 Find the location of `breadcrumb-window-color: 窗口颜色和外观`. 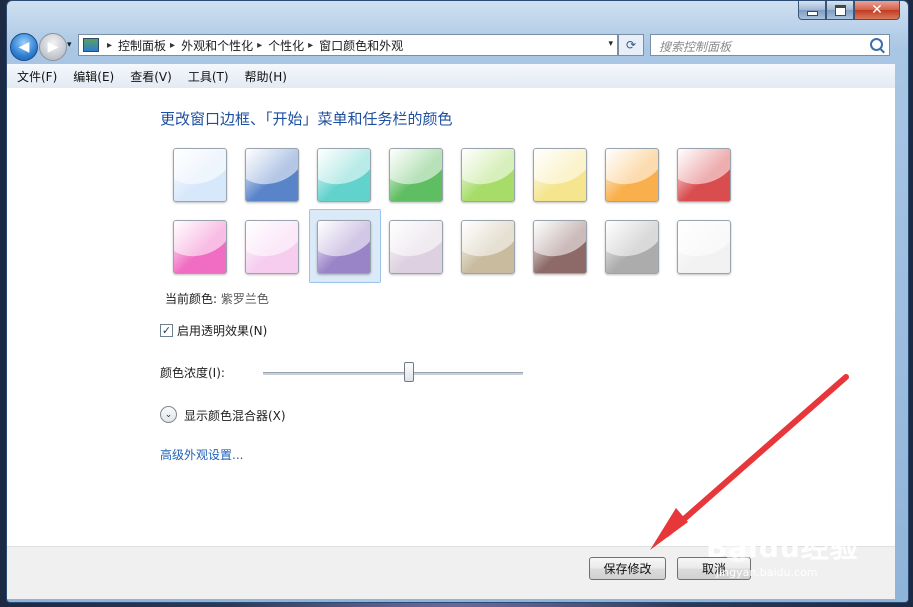

breadcrumb-window-color: 窗口颜色和外观 is located at coordinates (361, 45).